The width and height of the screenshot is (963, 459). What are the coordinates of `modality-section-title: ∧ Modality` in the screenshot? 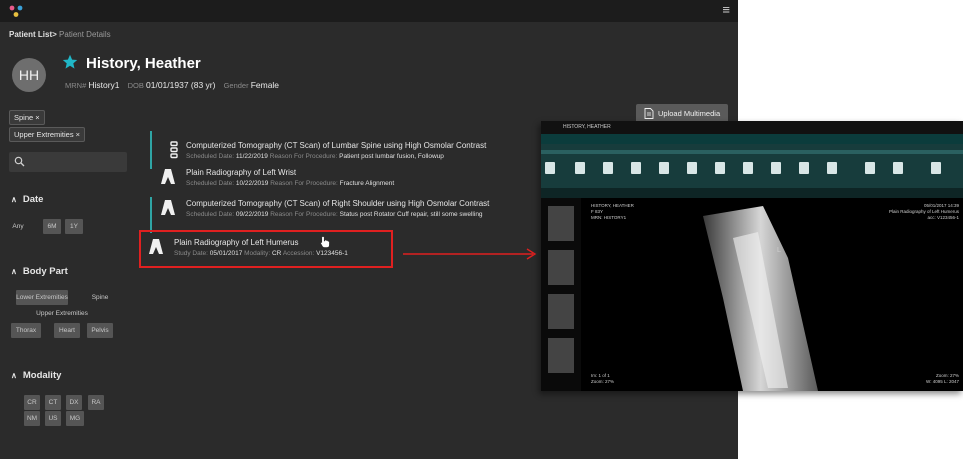 It's located at (36, 375).